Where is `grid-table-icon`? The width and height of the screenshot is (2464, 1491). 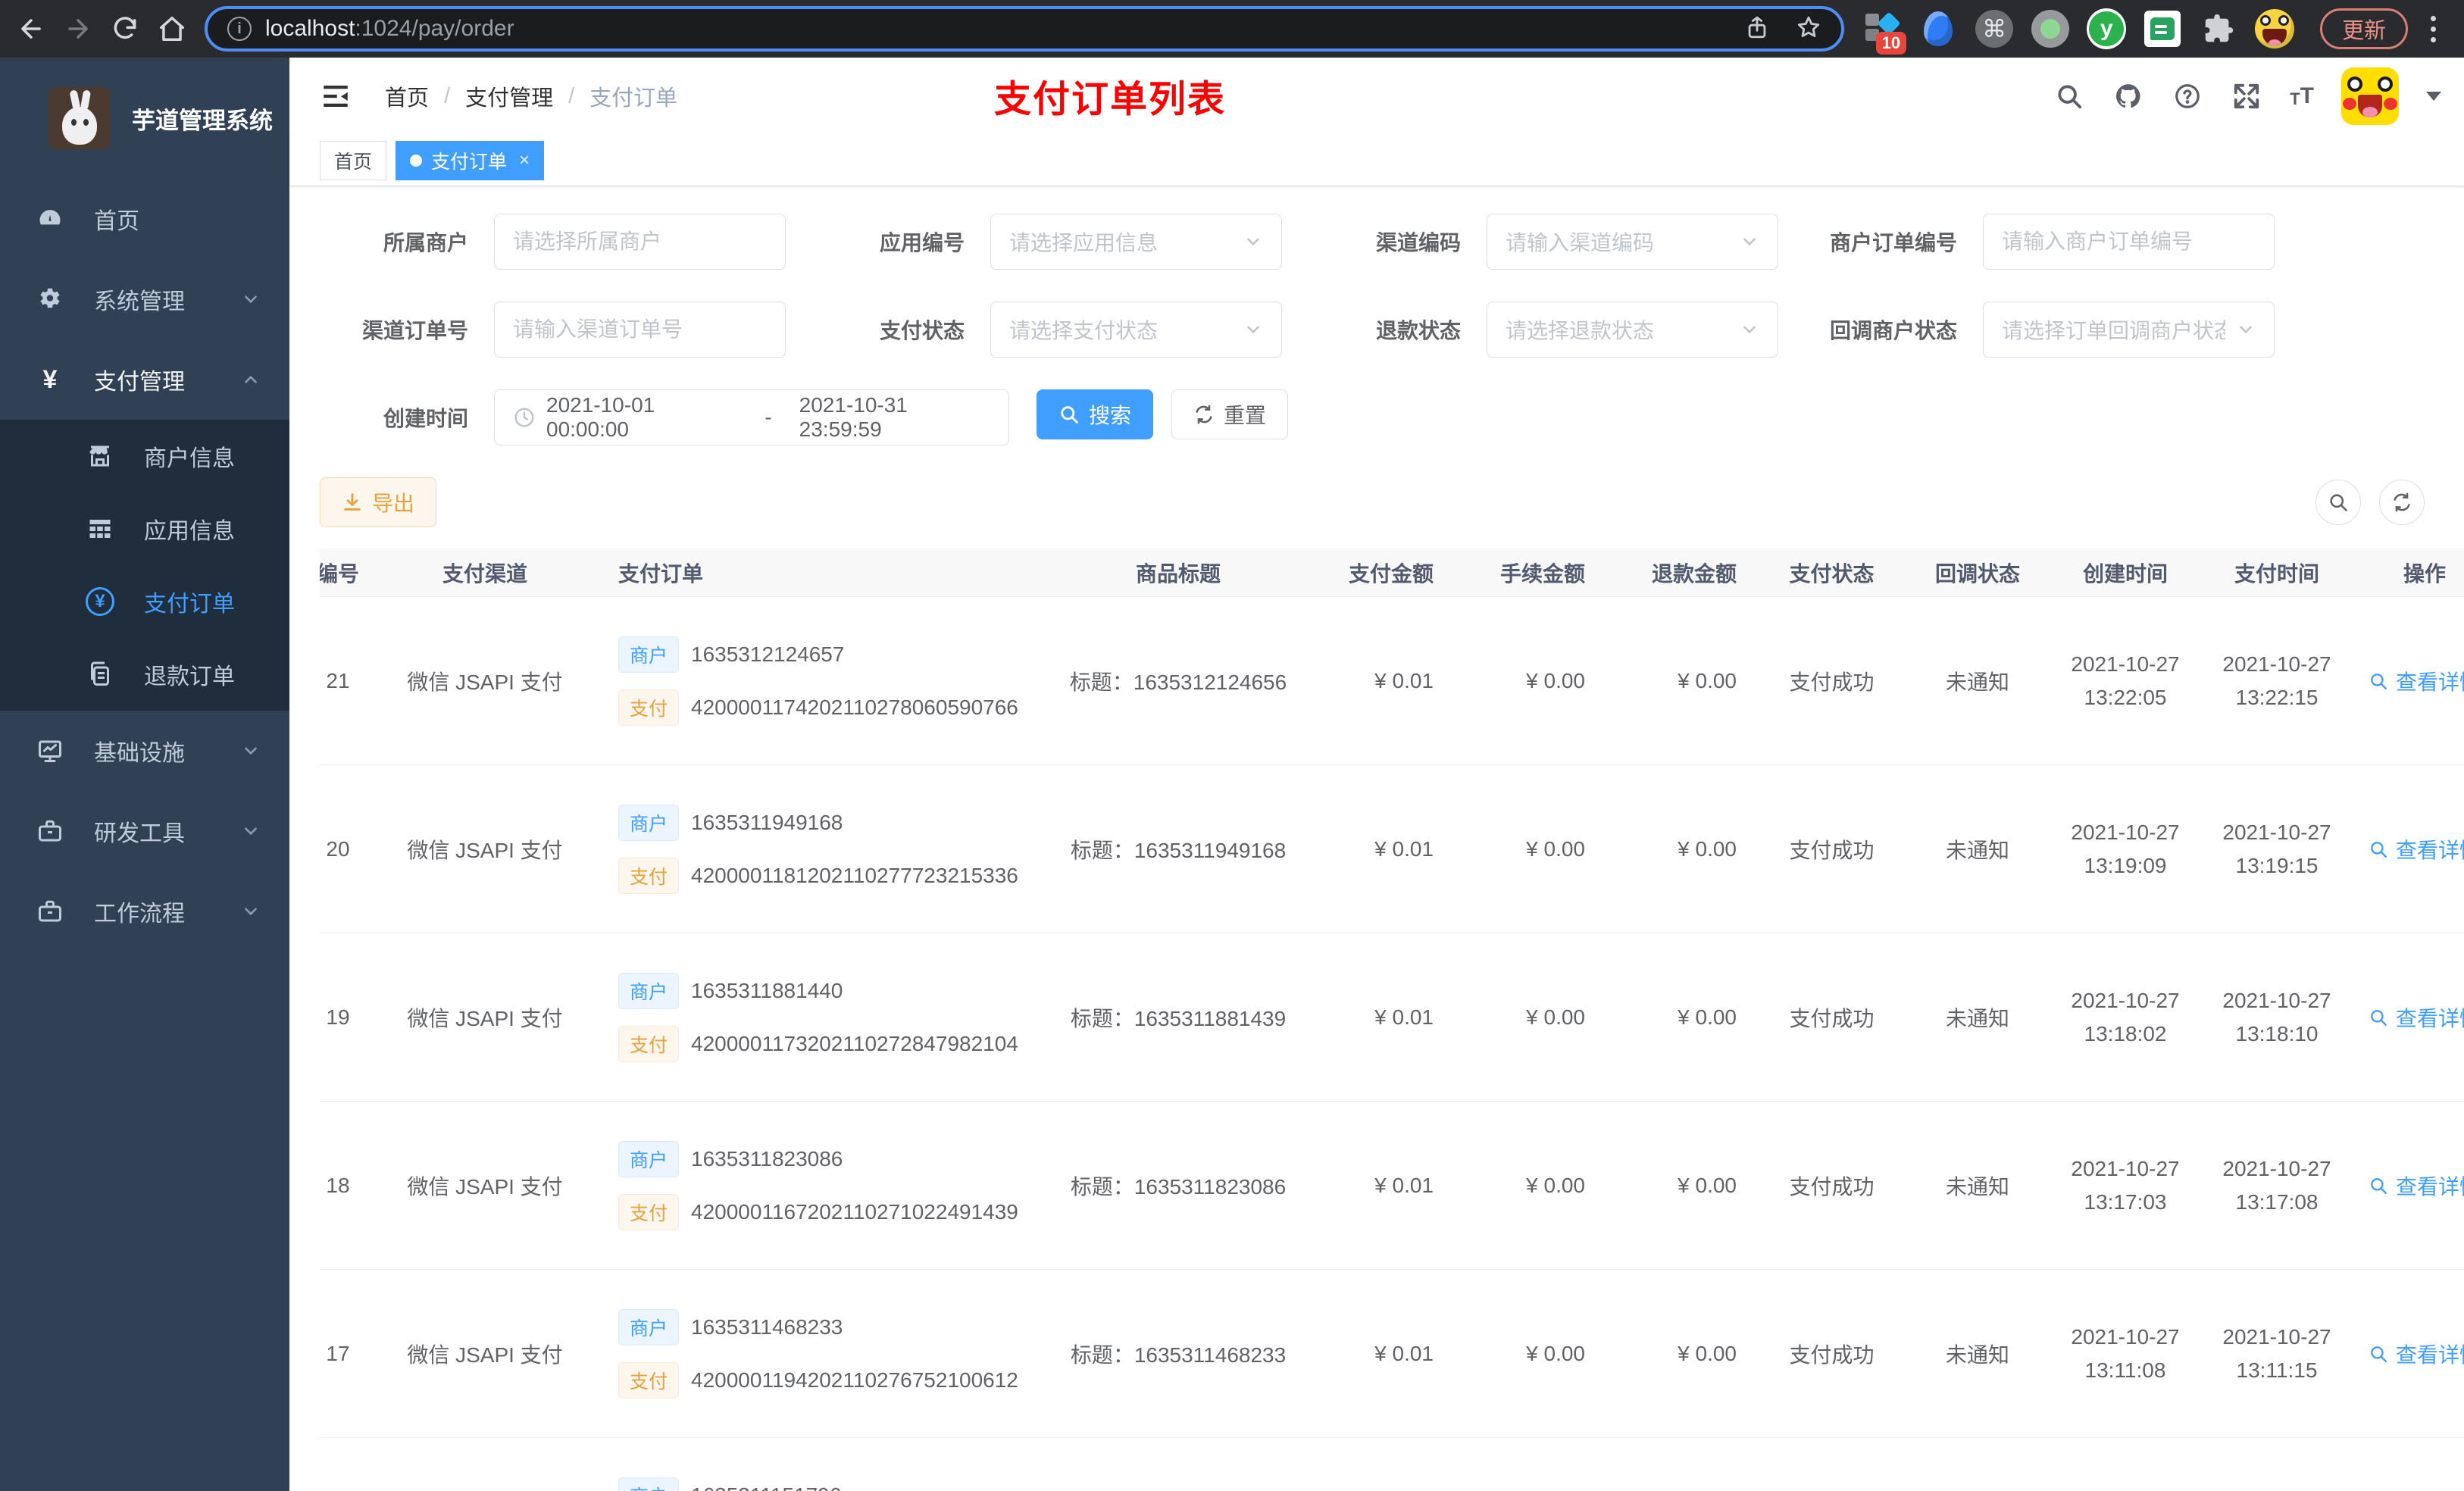 grid-table-icon is located at coordinates (100, 529).